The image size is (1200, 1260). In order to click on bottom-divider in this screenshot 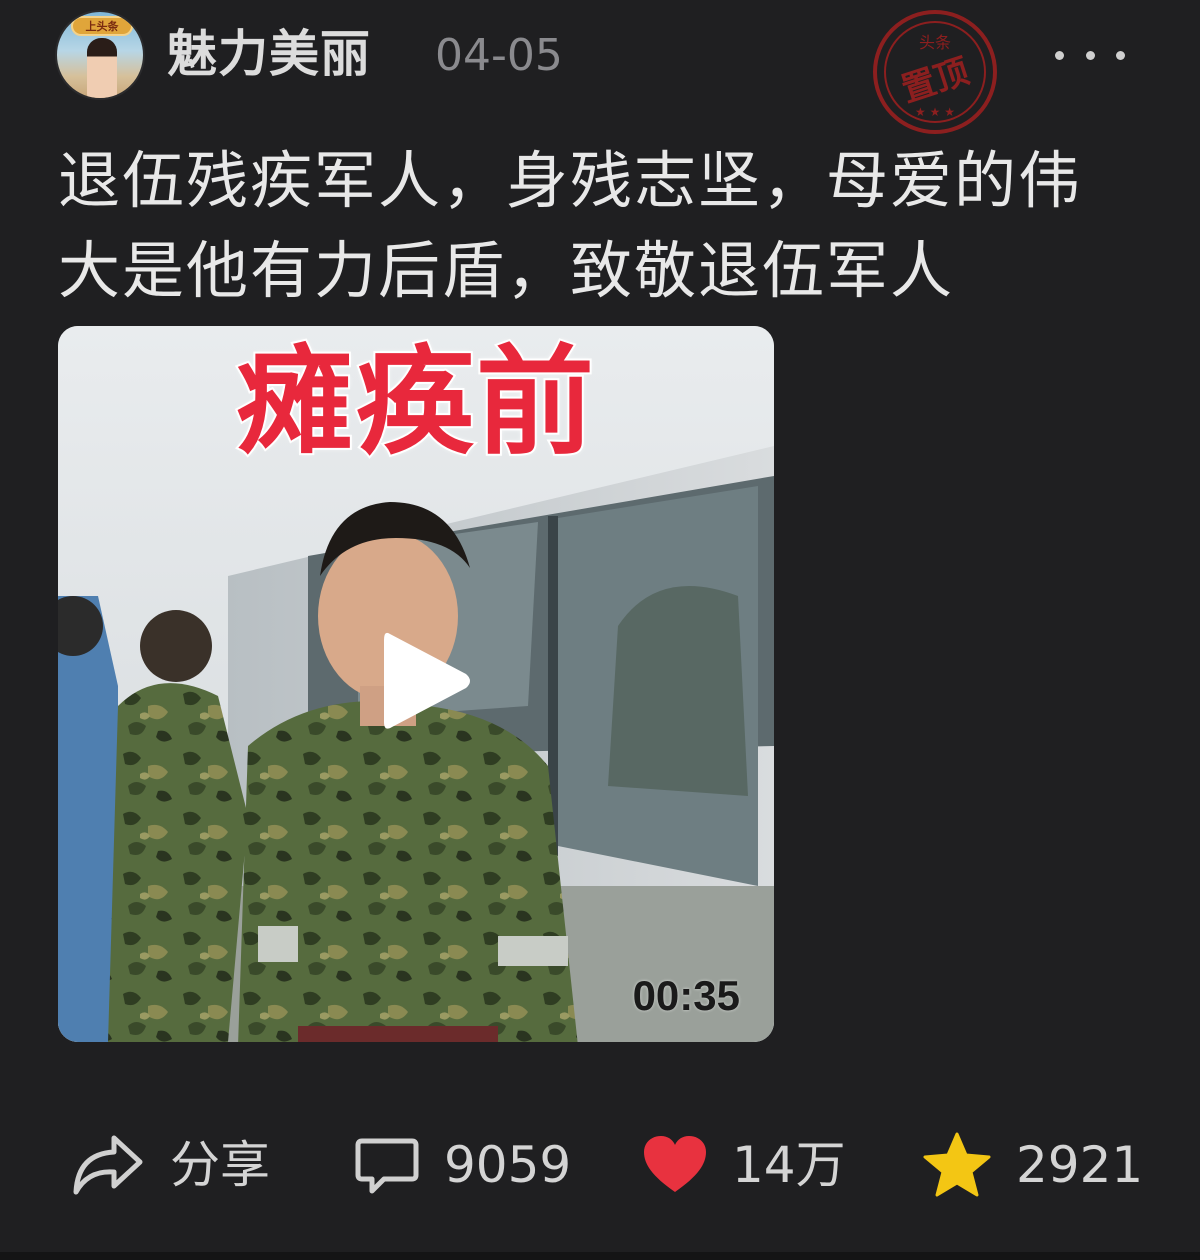, I will do `click(600, 1256)`.